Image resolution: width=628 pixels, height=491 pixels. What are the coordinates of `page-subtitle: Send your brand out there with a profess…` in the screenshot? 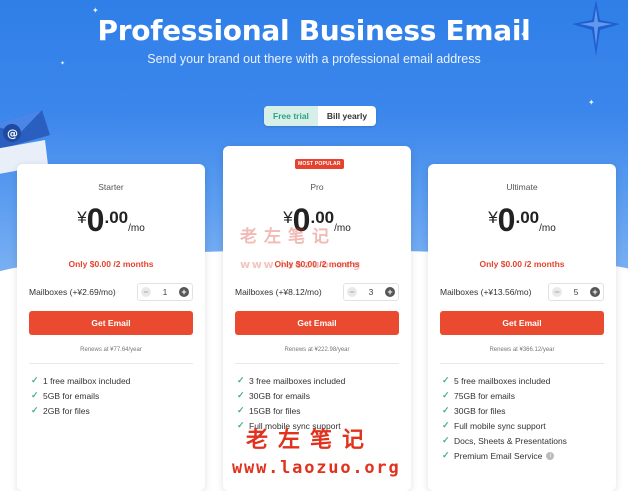 It's located at (314, 59).